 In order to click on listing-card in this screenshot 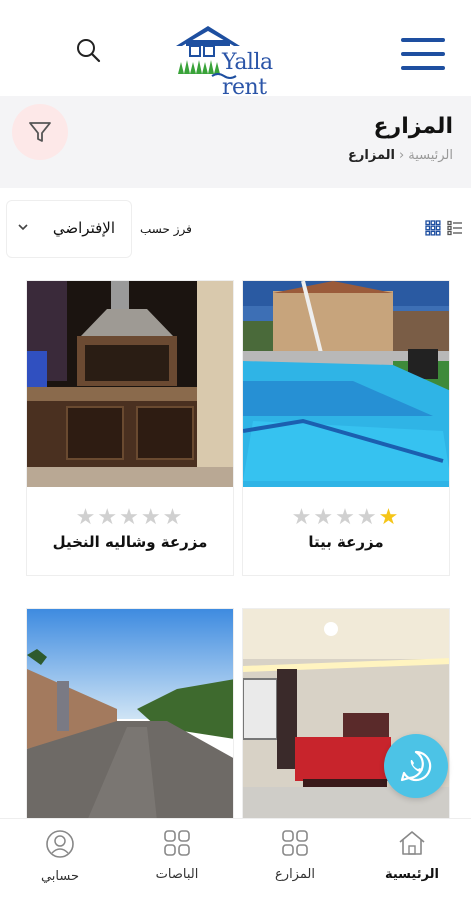, I will do `click(130, 714)`.